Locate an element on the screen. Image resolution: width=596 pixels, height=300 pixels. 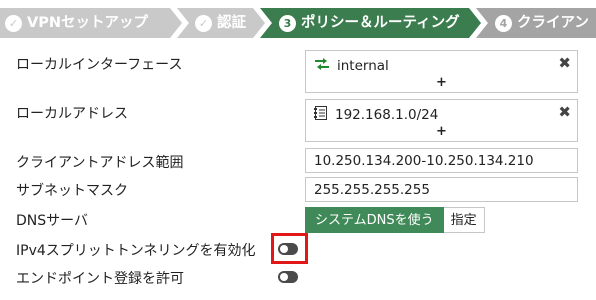
dns-server-label: DNSサーバ is located at coordinates (52, 221).